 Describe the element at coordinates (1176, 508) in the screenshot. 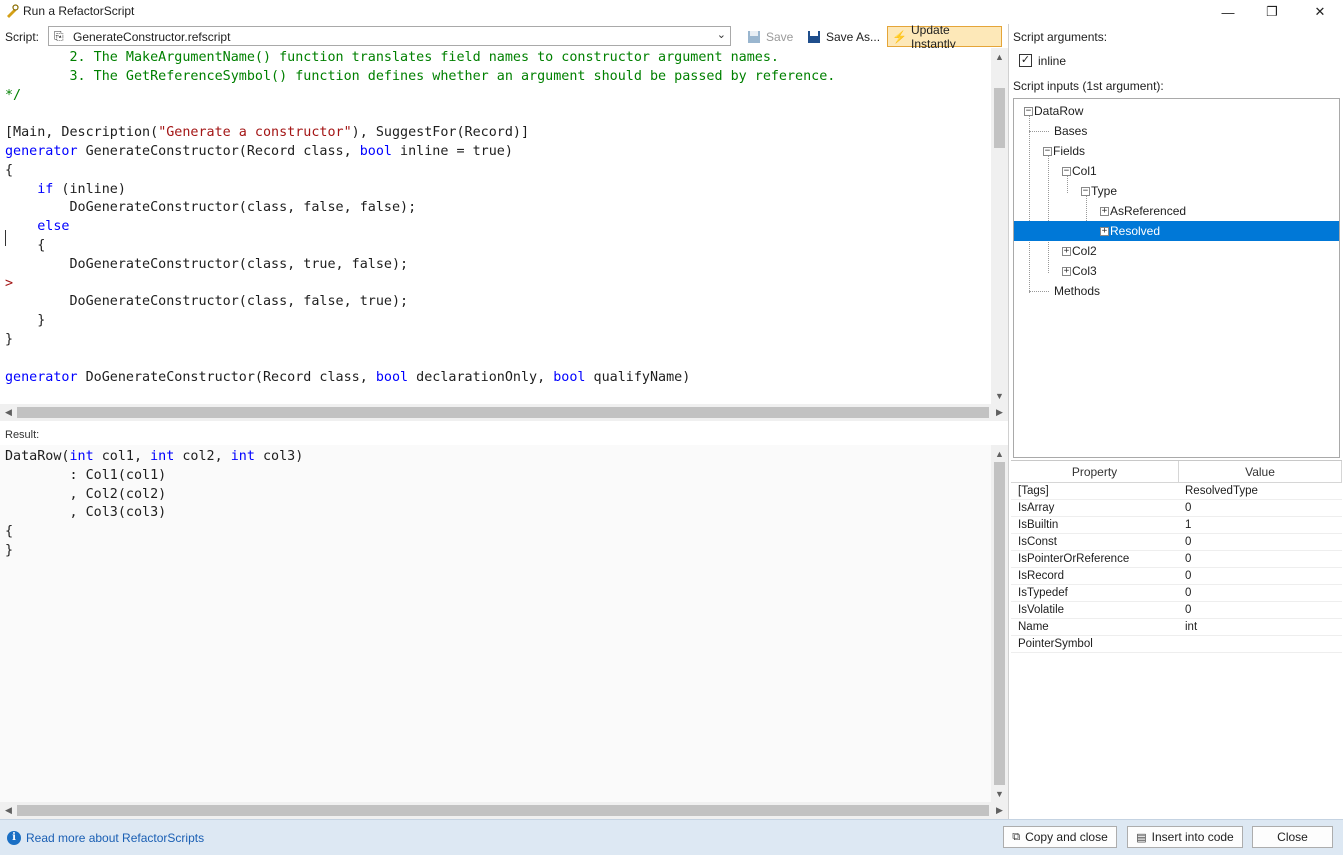

I see `property-row: IsArray 0` at that location.